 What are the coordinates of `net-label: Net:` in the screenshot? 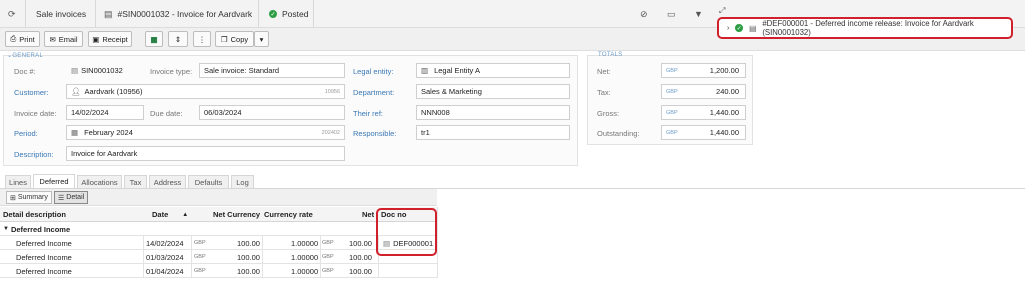 It's located at (604, 71).